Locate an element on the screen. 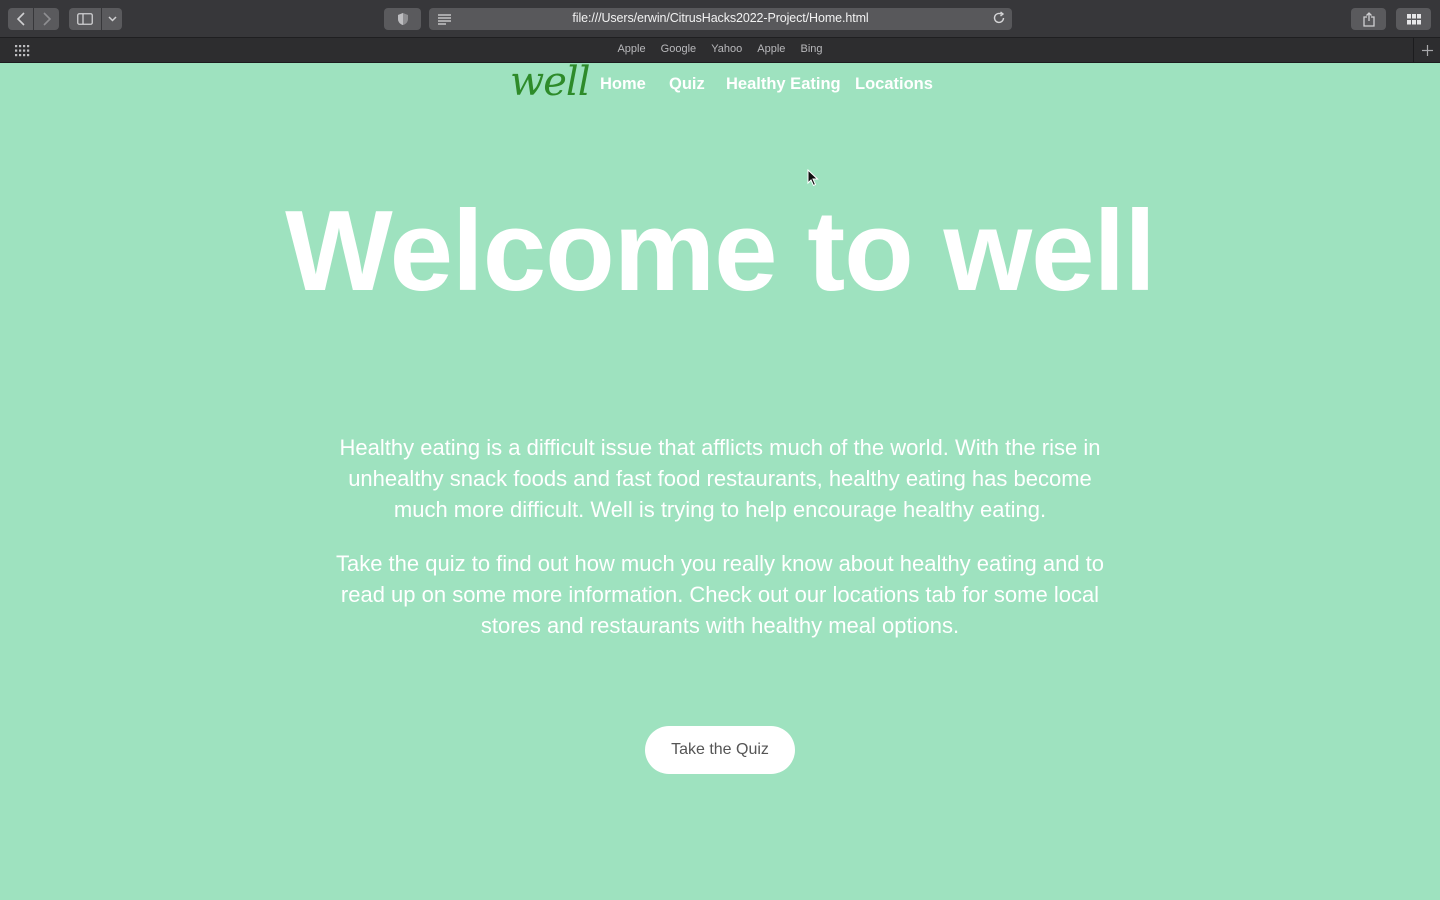  favorites-bar: Apple Google Yahoo Apple Bing is located at coordinates (720, 50).